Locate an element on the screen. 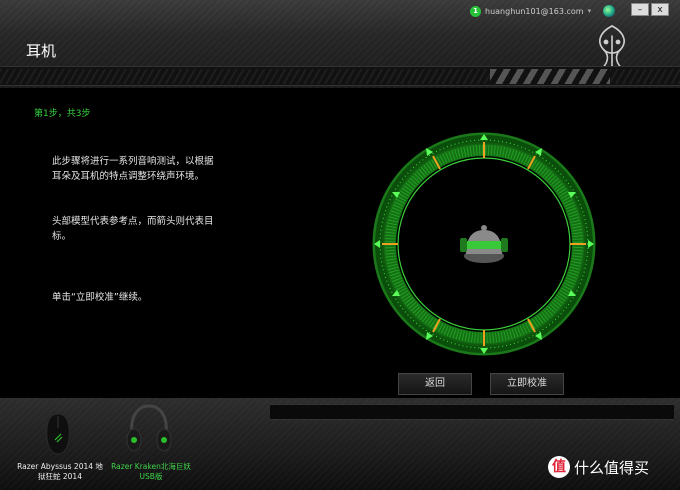 This screenshot has width=680, height=490. watermark: 值 什么值得买 is located at coordinates (598, 467).